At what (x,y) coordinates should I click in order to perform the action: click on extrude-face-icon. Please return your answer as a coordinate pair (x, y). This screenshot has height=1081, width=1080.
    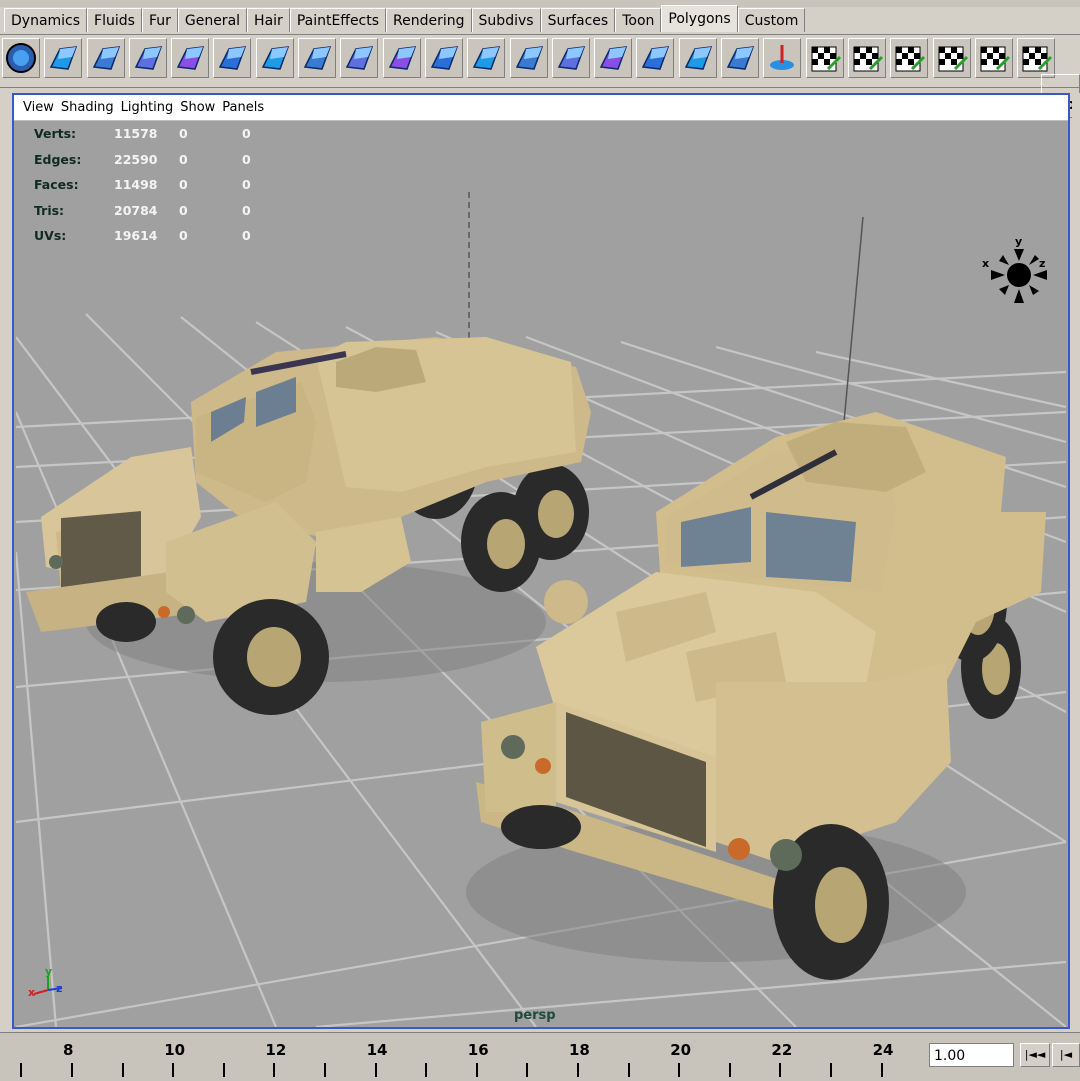
    Looking at the image, I should click on (317, 58).